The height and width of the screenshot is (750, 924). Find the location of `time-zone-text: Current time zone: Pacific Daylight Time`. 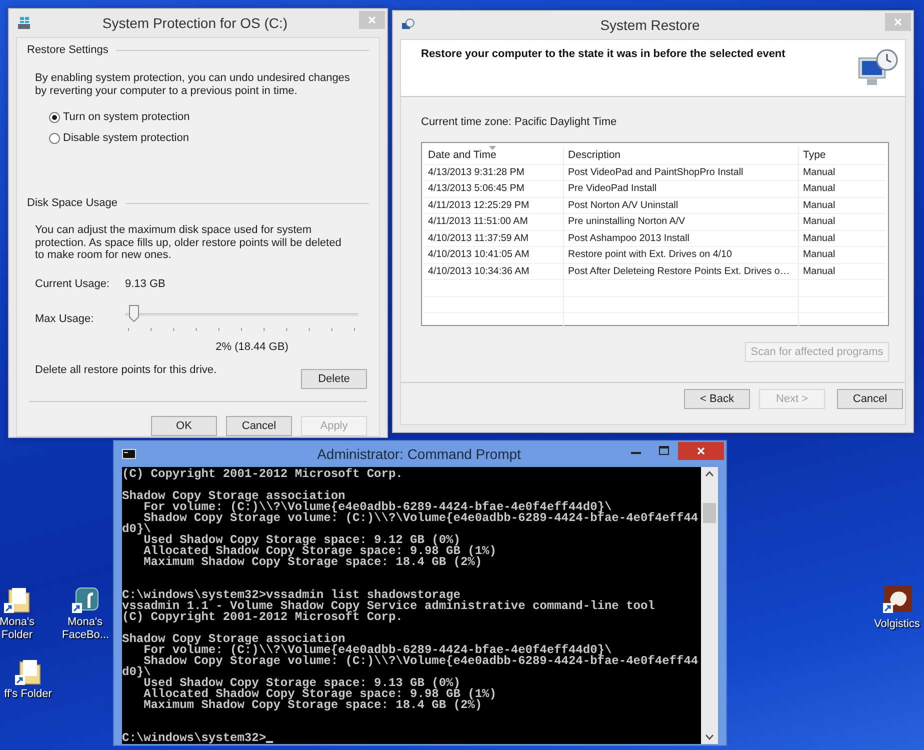

time-zone-text: Current time zone: Pacific Daylight Time is located at coordinates (519, 121).